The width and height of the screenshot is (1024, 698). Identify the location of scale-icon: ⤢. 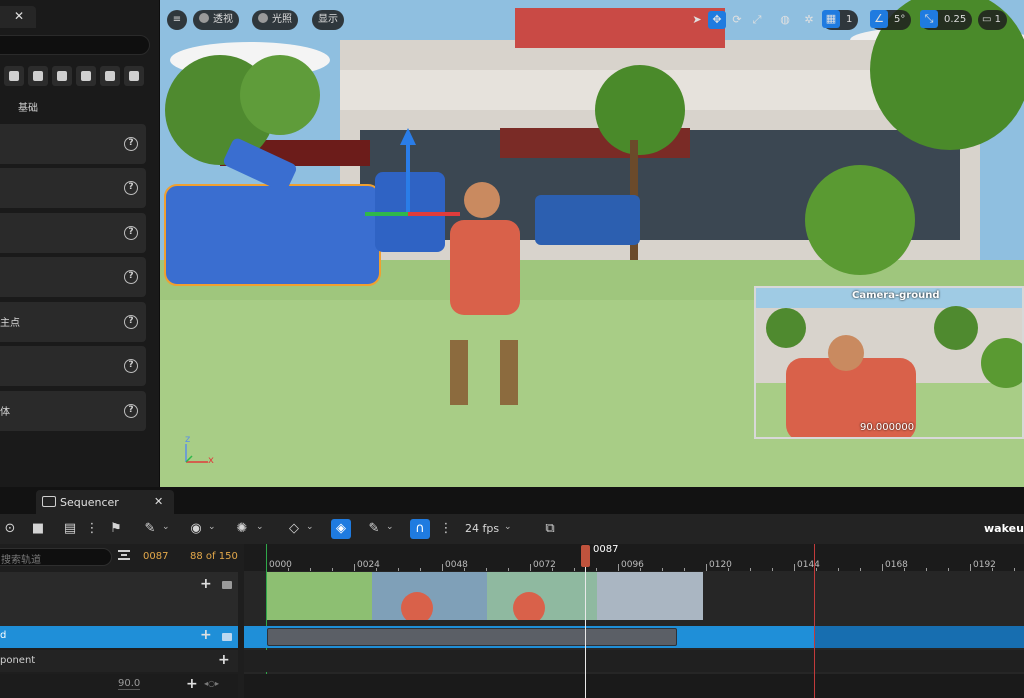
(757, 20).